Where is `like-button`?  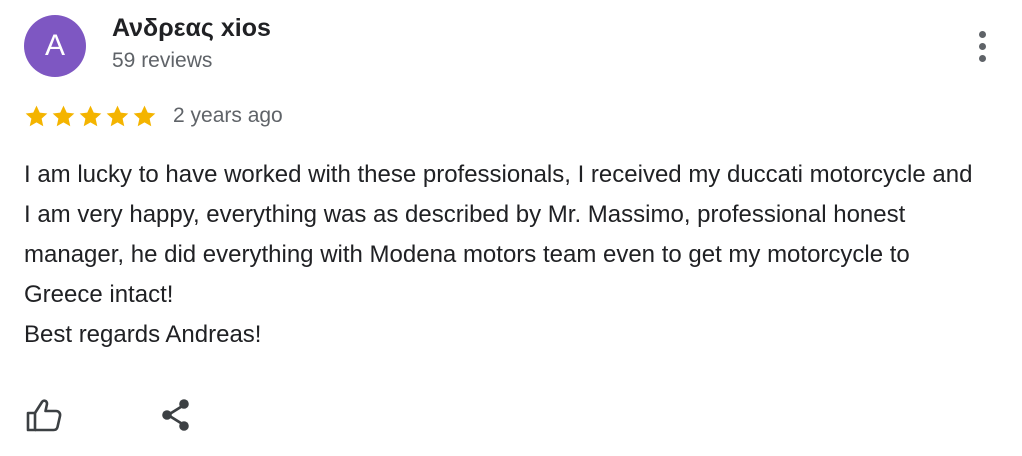 like-button is located at coordinates (44, 415).